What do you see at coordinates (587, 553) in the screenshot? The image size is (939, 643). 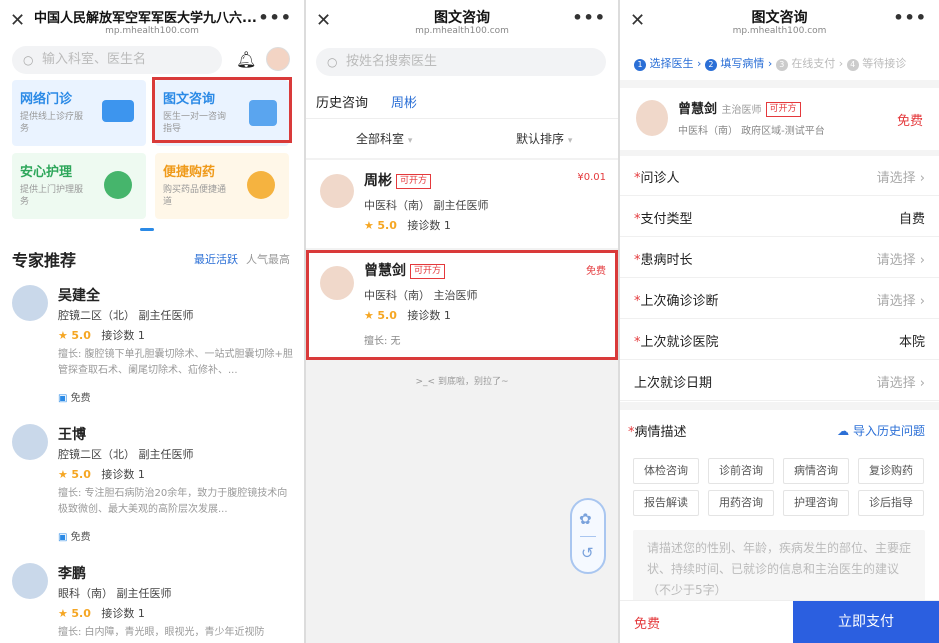 I see `back-icon: ↺` at bounding box center [587, 553].